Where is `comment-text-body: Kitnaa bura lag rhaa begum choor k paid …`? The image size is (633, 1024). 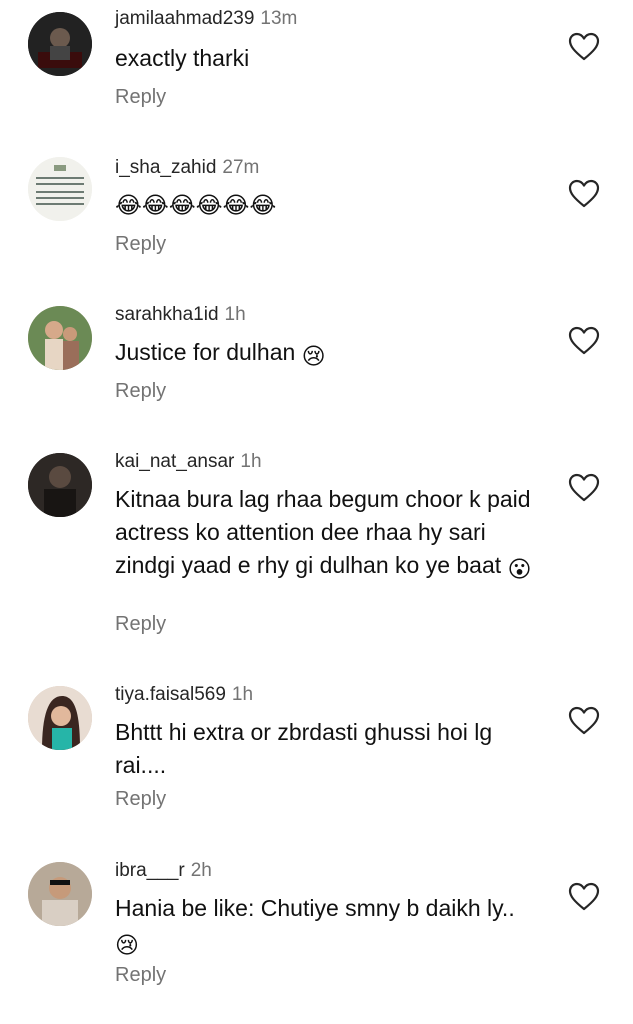
comment-text-body: Kitnaa bura lag rhaa begum choor k paid … is located at coordinates (323, 532).